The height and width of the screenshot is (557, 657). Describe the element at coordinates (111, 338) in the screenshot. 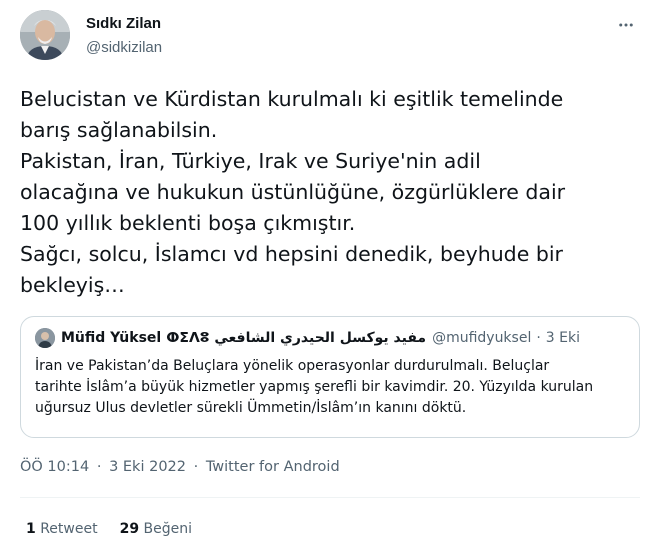

I see `quoted-author-name: Müfid Yüksel` at that location.